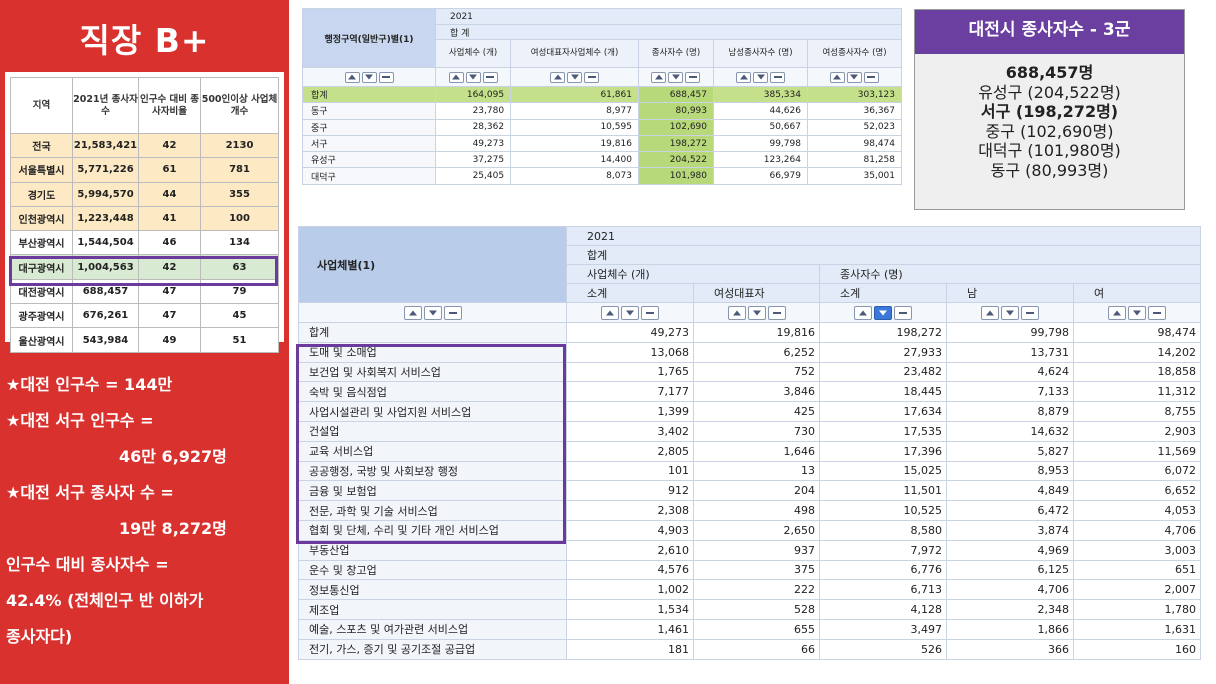 This screenshot has width=1216, height=684. Describe the element at coordinates (80, 420) in the screenshot. I see `note-line: ★대전 서구 인구수 =` at that location.